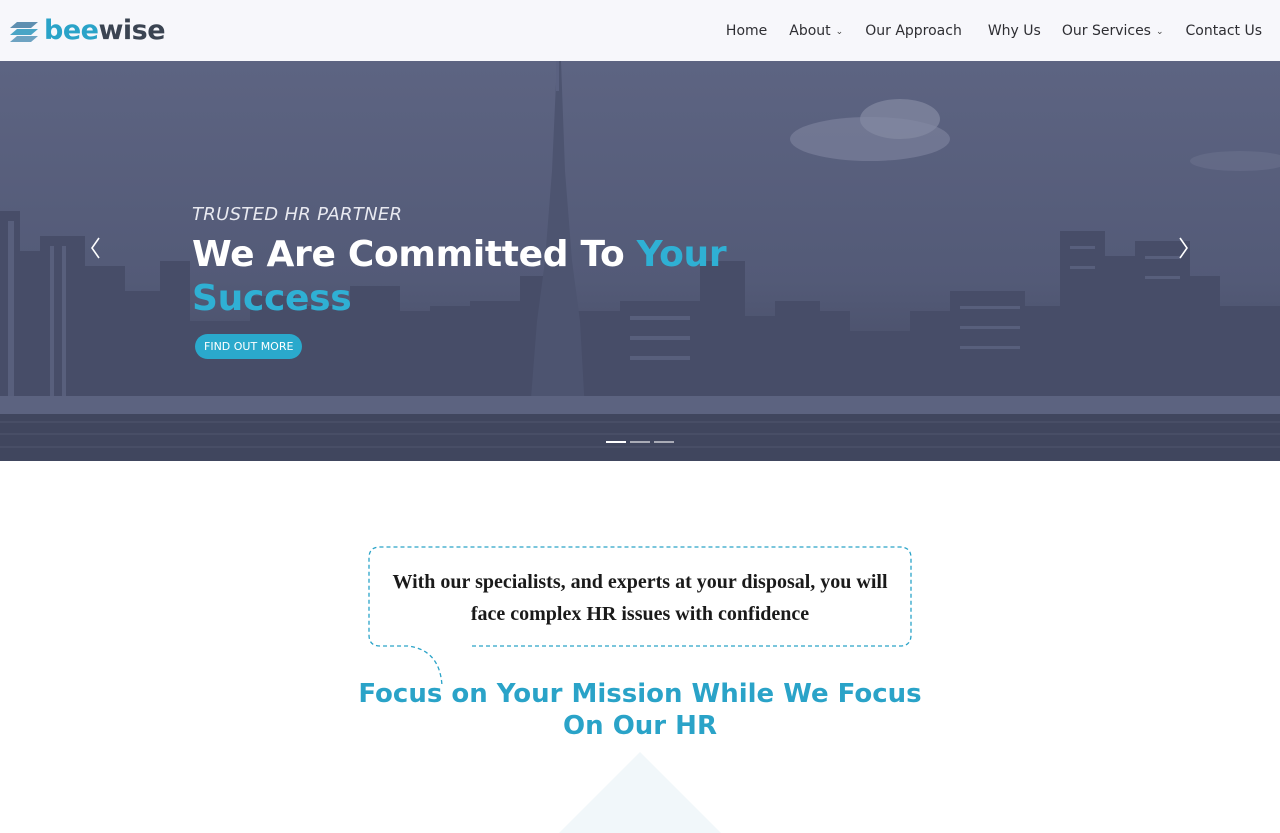 The image size is (1280, 833). What do you see at coordinates (105, 30) in the screenshot?
I see `brand-name: beewise` at bounding box center [105, 30].